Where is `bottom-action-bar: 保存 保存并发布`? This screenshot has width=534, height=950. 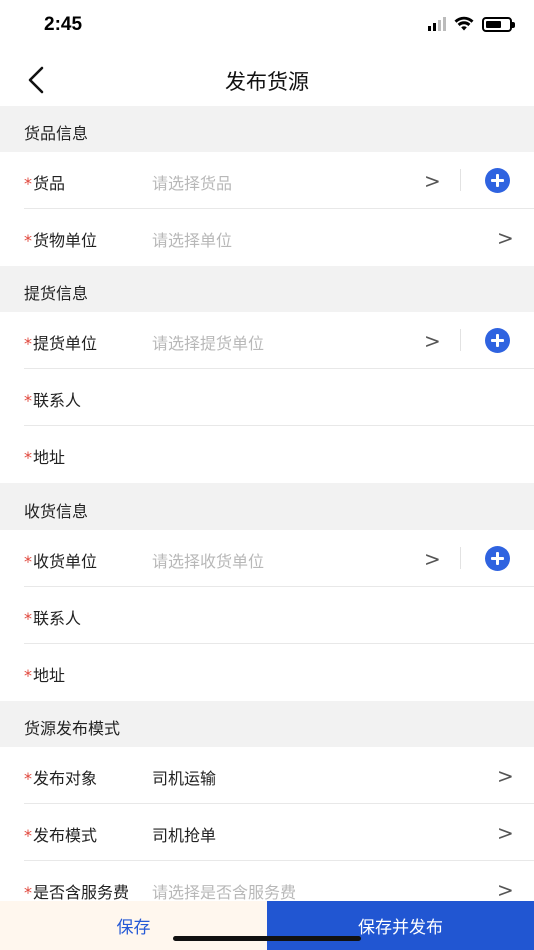
bottom-action-bar: 保存 保存并发布 is located at coordinates (267, 925).